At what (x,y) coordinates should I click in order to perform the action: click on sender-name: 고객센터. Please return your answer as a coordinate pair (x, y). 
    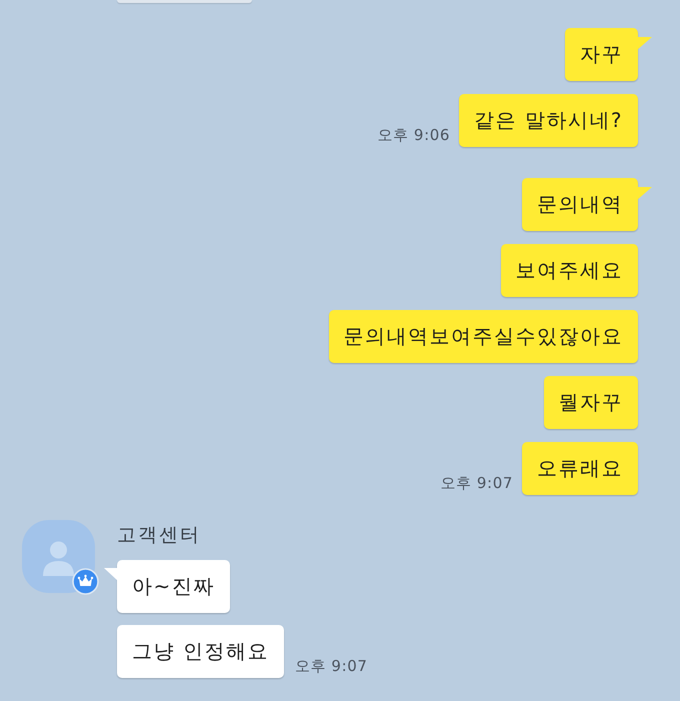
    Looking at the image, I should click on (159, 535).